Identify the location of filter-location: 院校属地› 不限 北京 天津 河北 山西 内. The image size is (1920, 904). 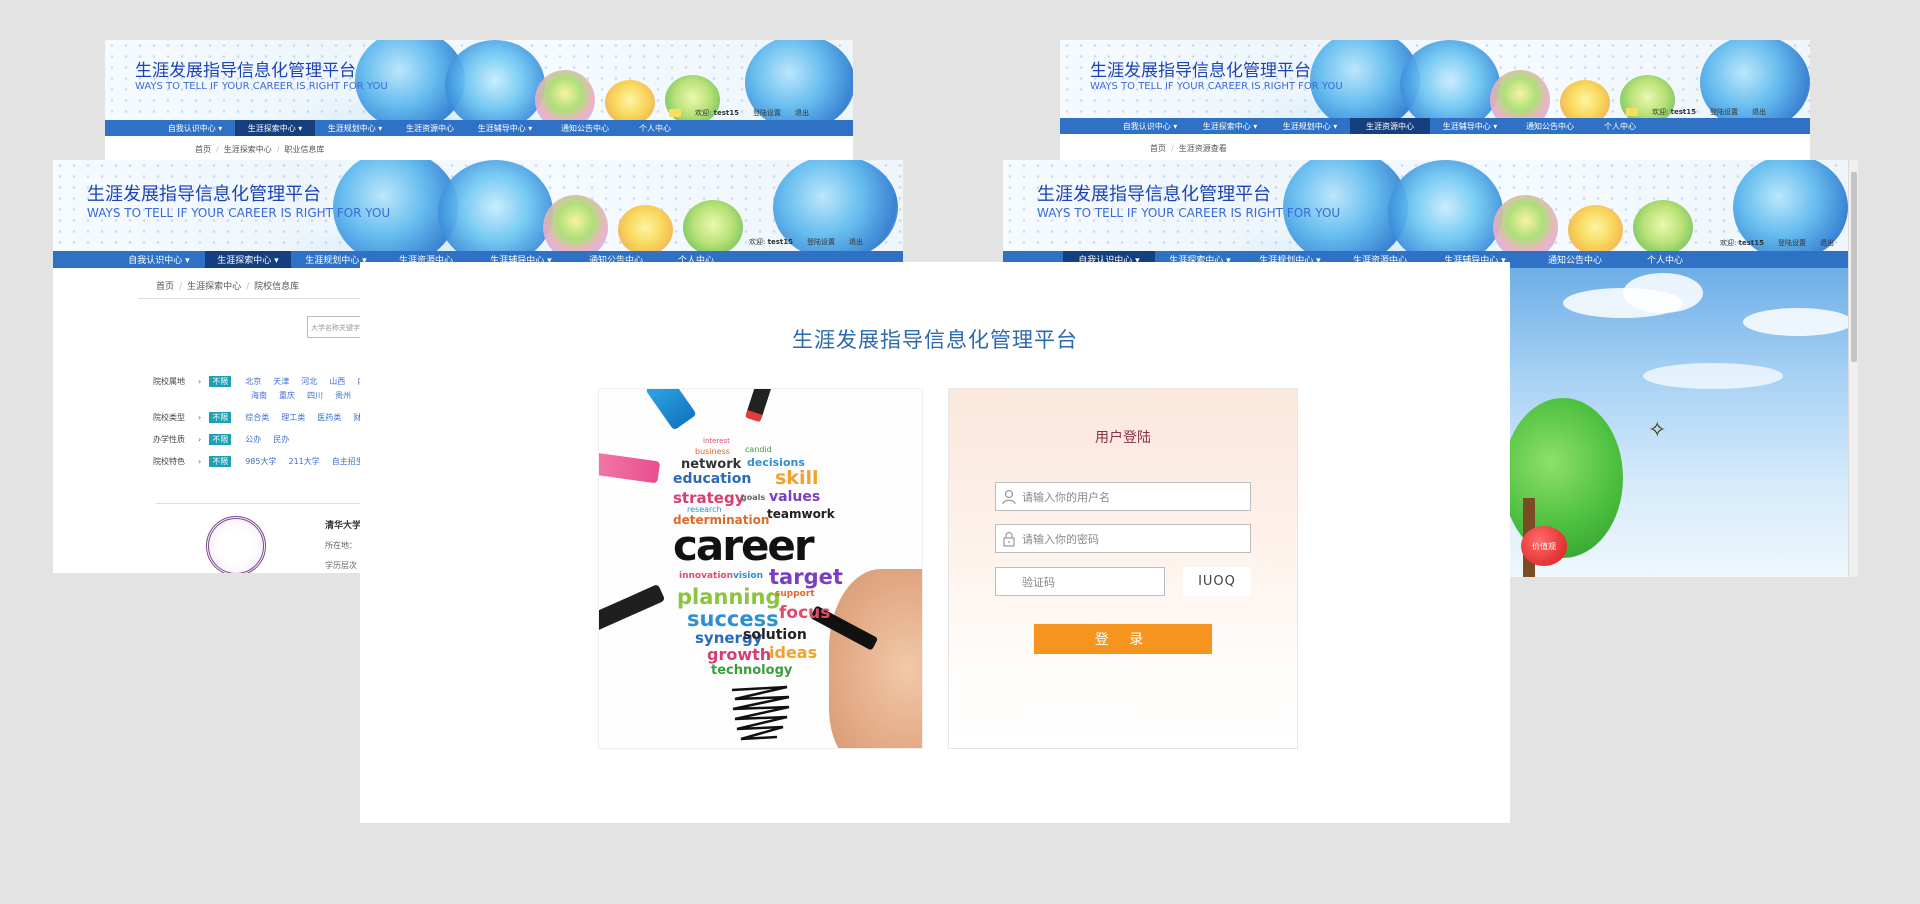
(259, 381).